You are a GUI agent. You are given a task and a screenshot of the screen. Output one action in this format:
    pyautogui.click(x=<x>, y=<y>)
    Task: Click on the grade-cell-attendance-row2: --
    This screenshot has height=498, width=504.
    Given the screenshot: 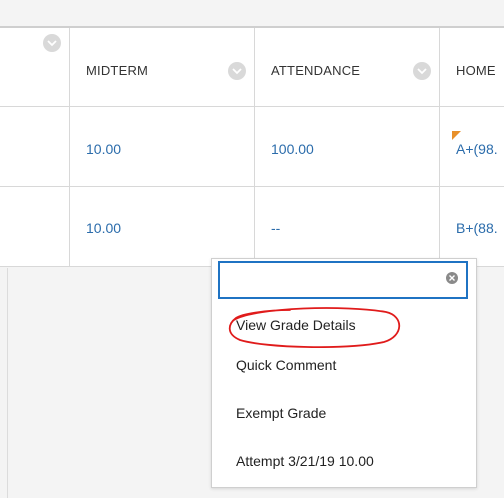 What is the action you would take?
    pyautogui.click(x=275, y=228)
    